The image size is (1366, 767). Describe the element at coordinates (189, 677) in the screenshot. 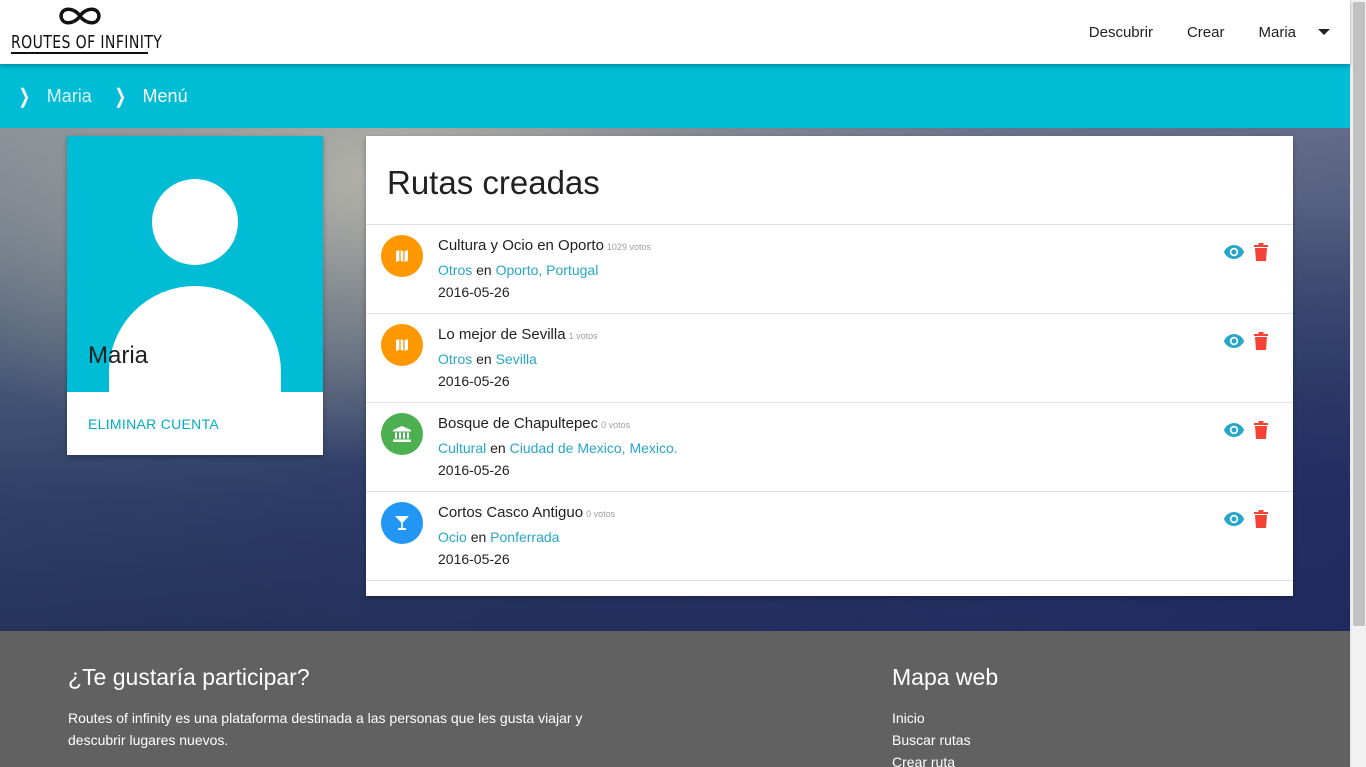

I see `footer-about-title: ¿Te gustaría participar?` at that location.